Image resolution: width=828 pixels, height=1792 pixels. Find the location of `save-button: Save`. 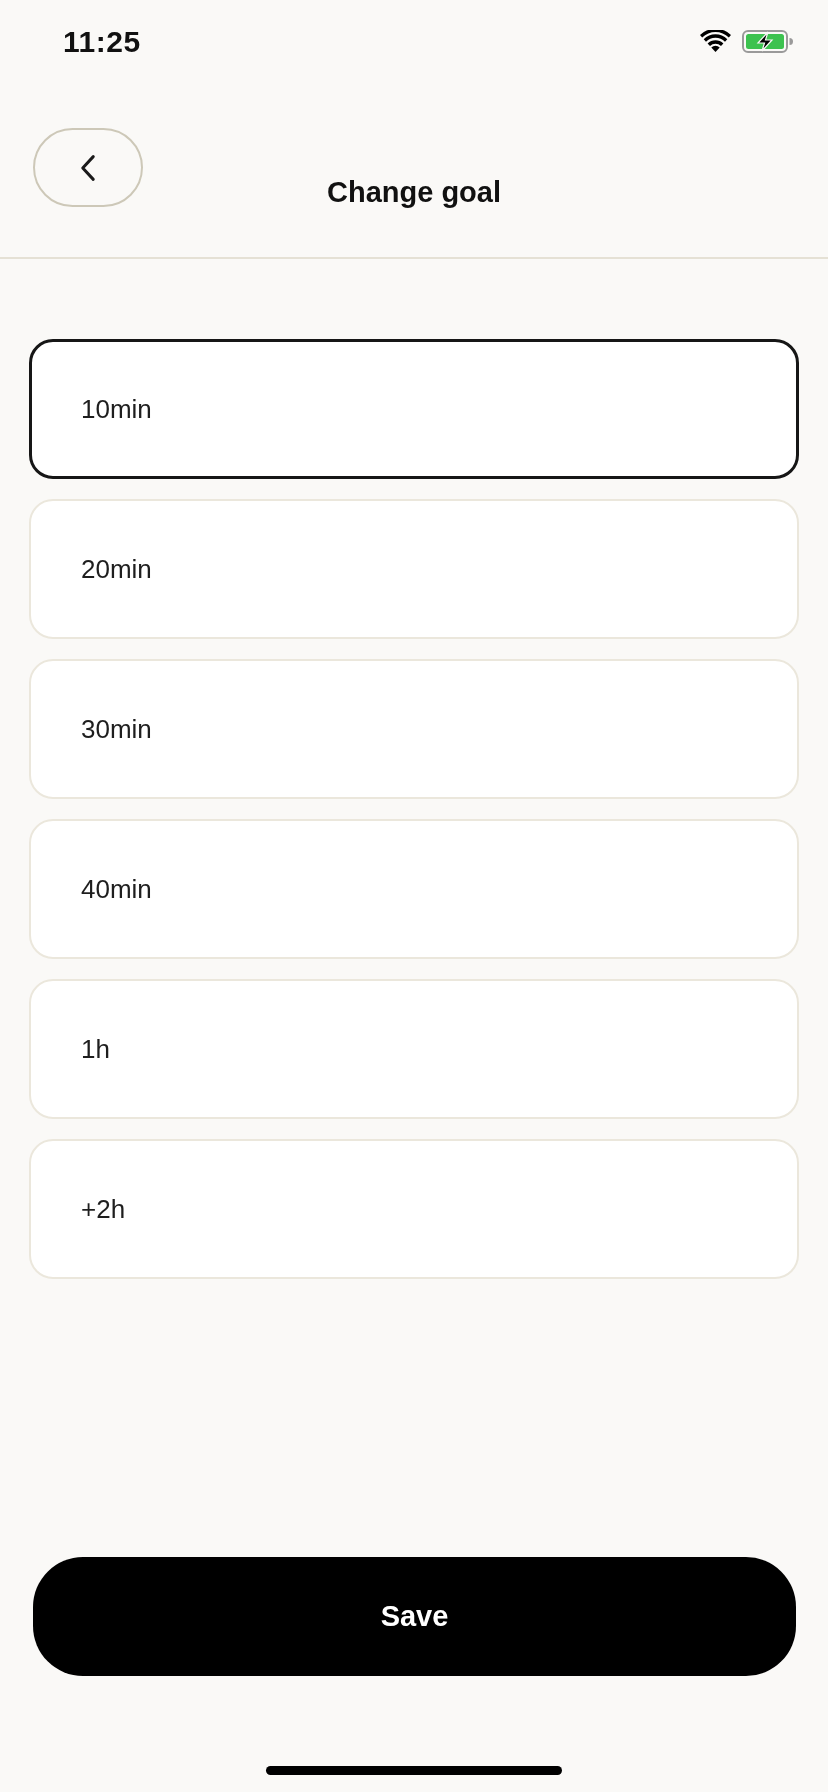

save-button: Save is located at coordinates (414, 1616).